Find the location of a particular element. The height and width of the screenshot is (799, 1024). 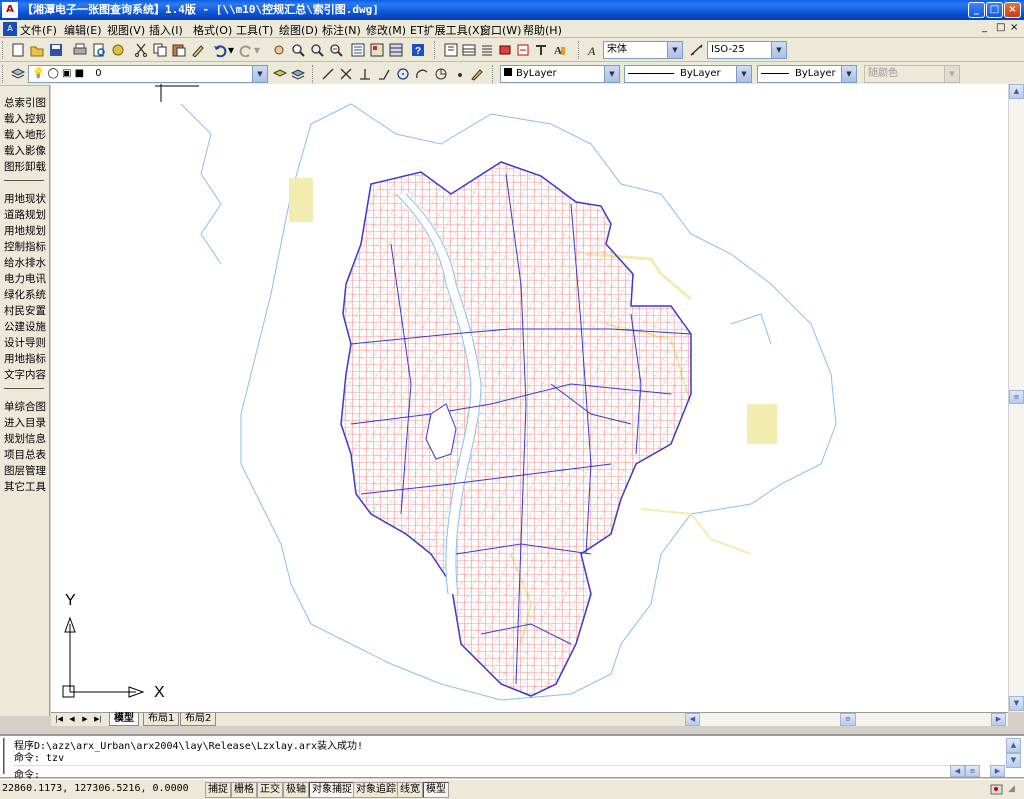

document-icon: A is located at coordinates (10, 29).